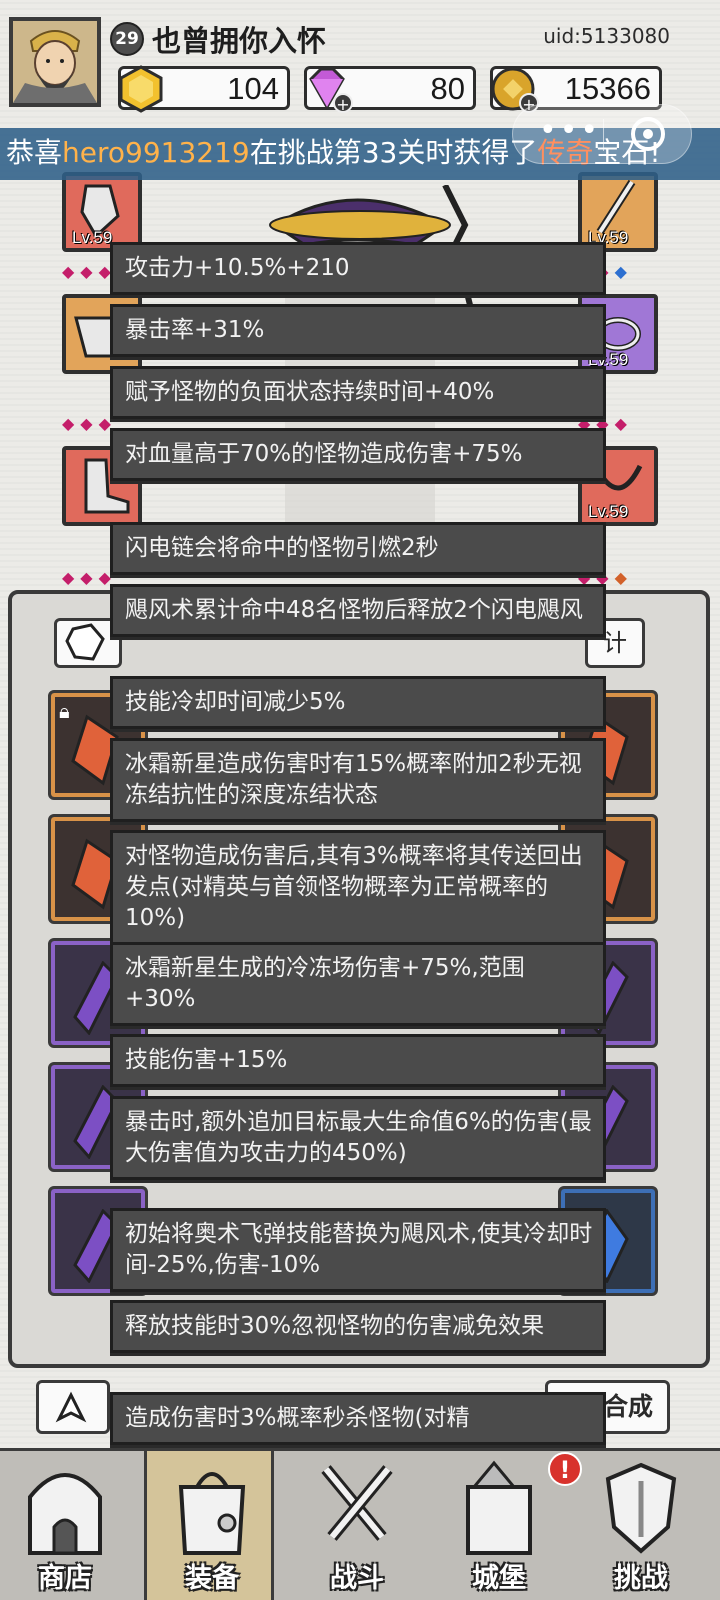  I want to click on capsule-divider, so click(603, 135).